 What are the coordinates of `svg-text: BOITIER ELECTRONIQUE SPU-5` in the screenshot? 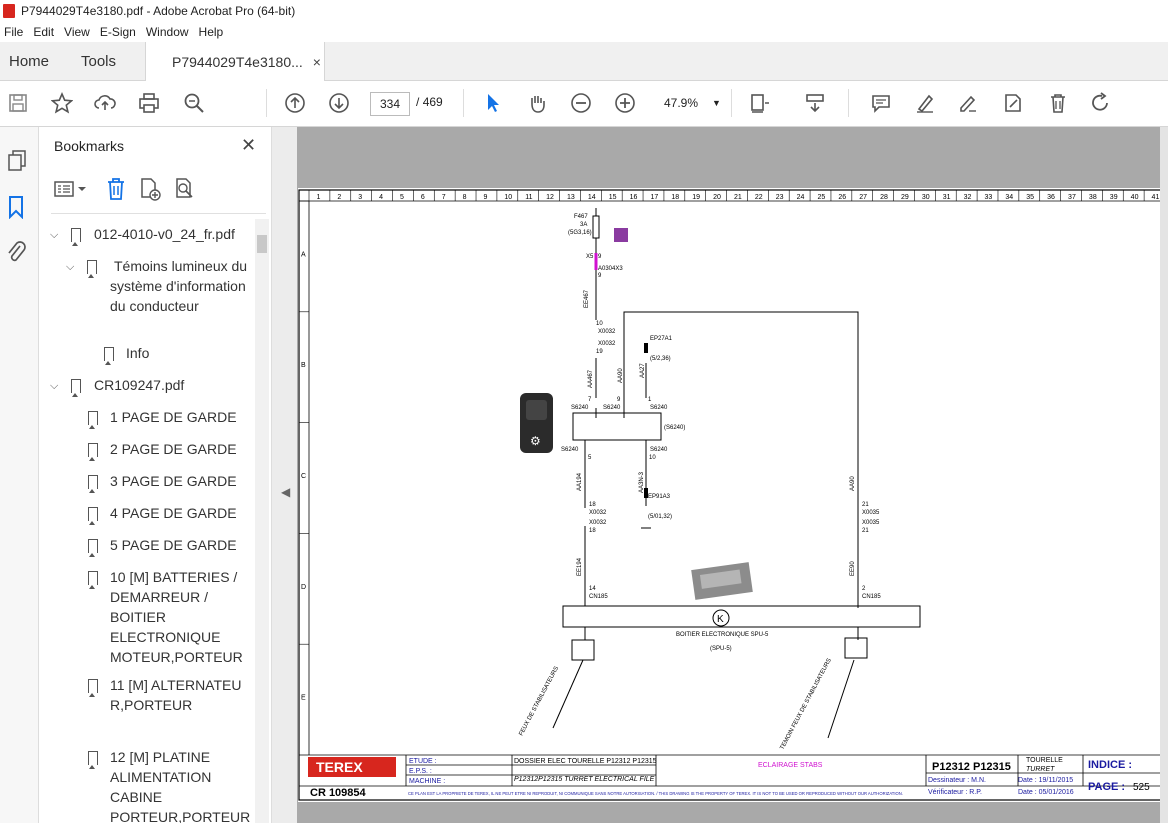 It's located at (722, 635).